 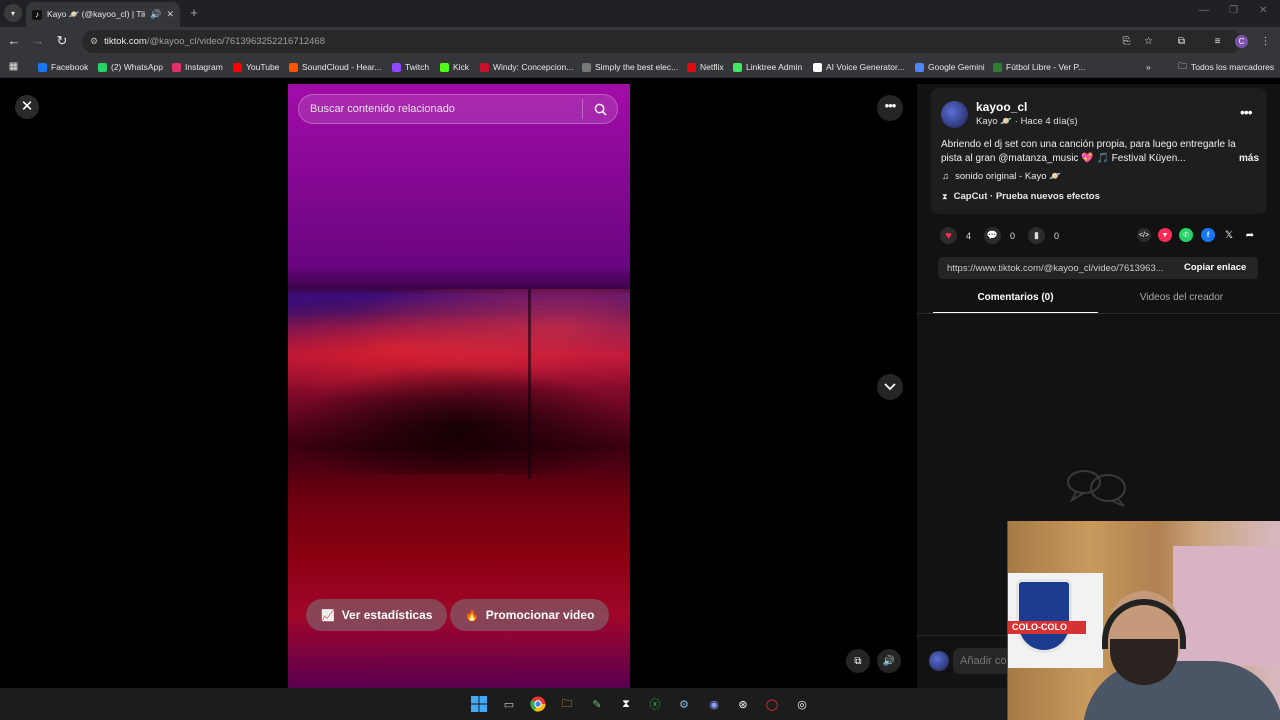 I want to click on install-app-icon: ⎘, so click(x=1126, y=41).